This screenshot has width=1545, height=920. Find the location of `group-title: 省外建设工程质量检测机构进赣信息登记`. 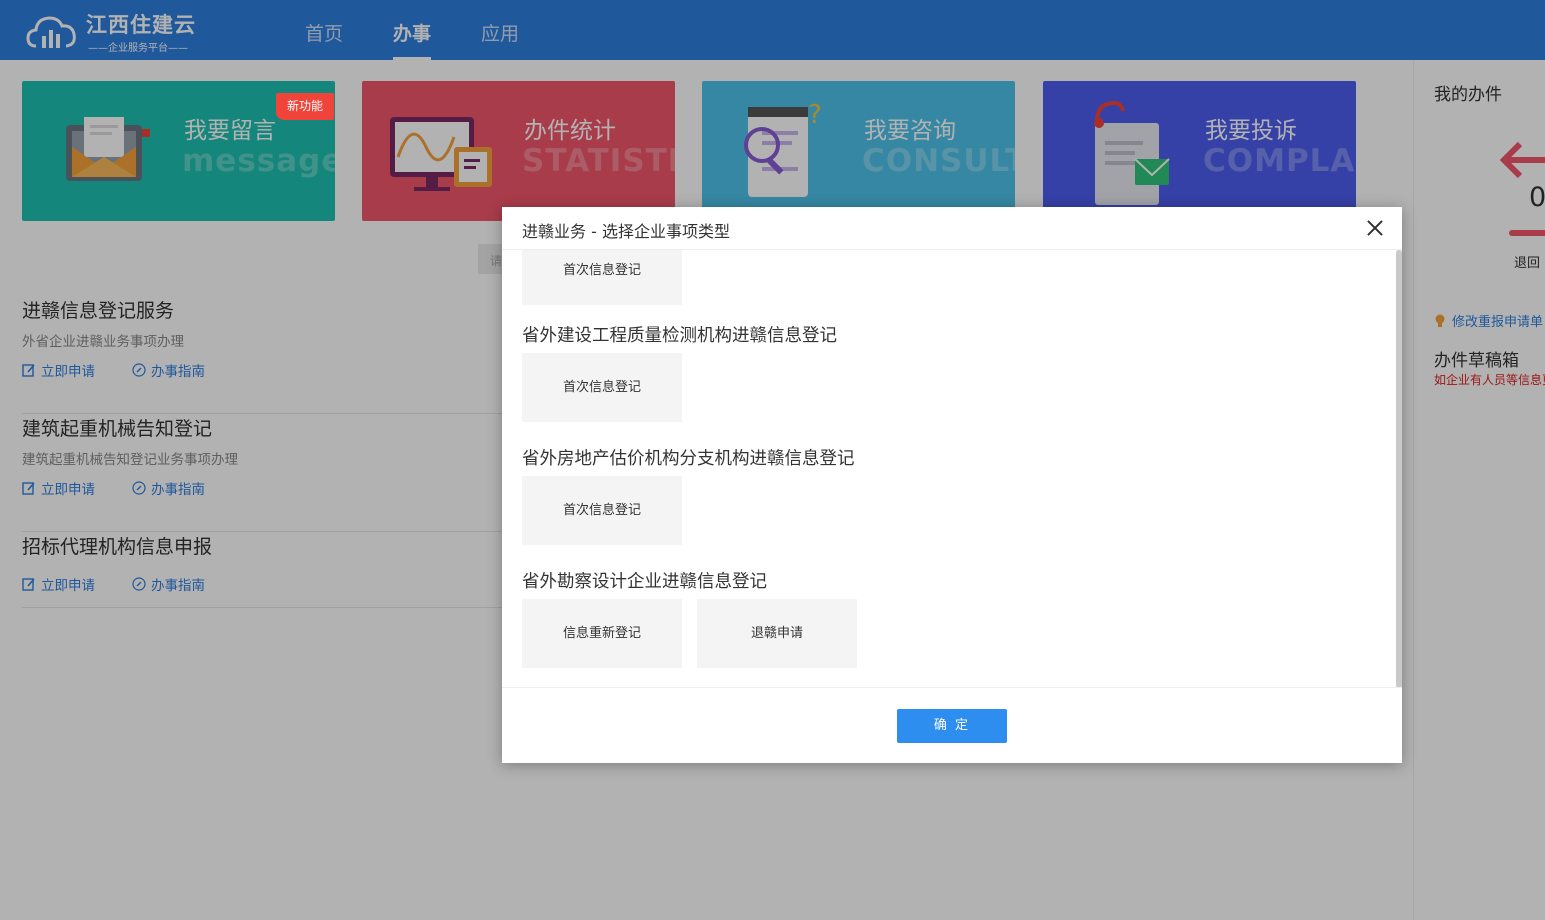

group-title: 省外建设工程质量检测机构进赣信息登记 is located at coordinates (679, 336).